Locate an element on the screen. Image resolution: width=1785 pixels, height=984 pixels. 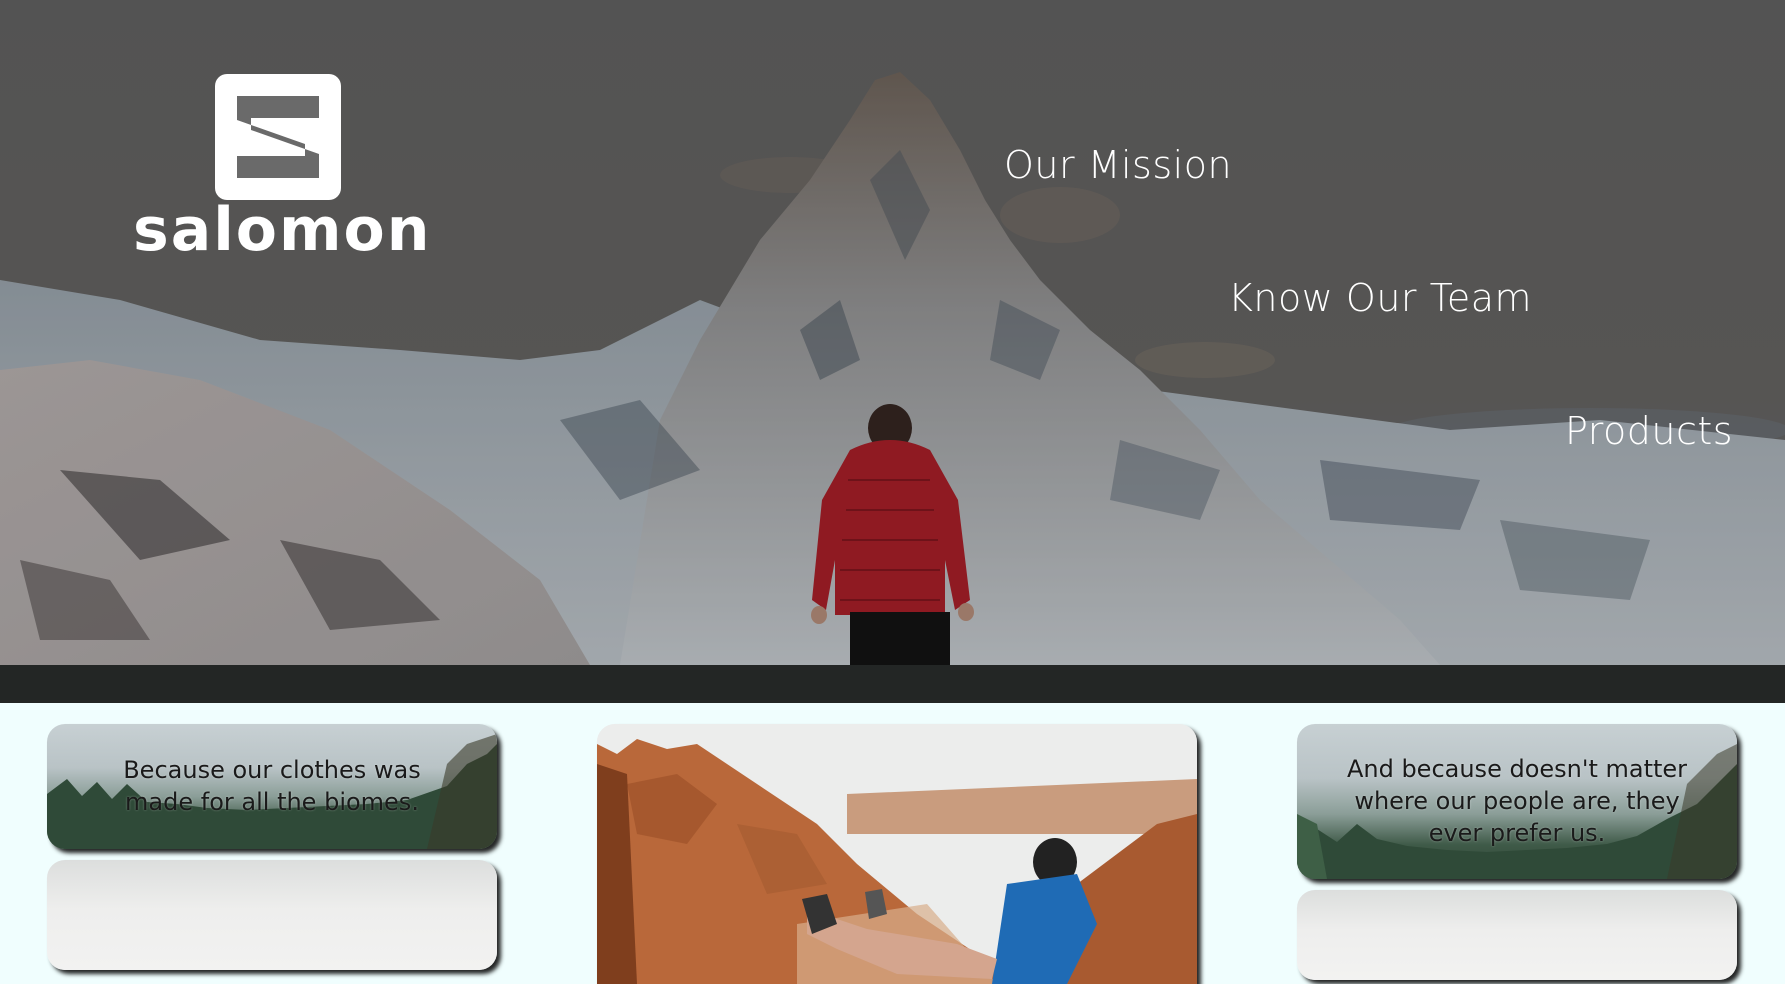
desert-hiker-image is located at coordinates (897, 854).